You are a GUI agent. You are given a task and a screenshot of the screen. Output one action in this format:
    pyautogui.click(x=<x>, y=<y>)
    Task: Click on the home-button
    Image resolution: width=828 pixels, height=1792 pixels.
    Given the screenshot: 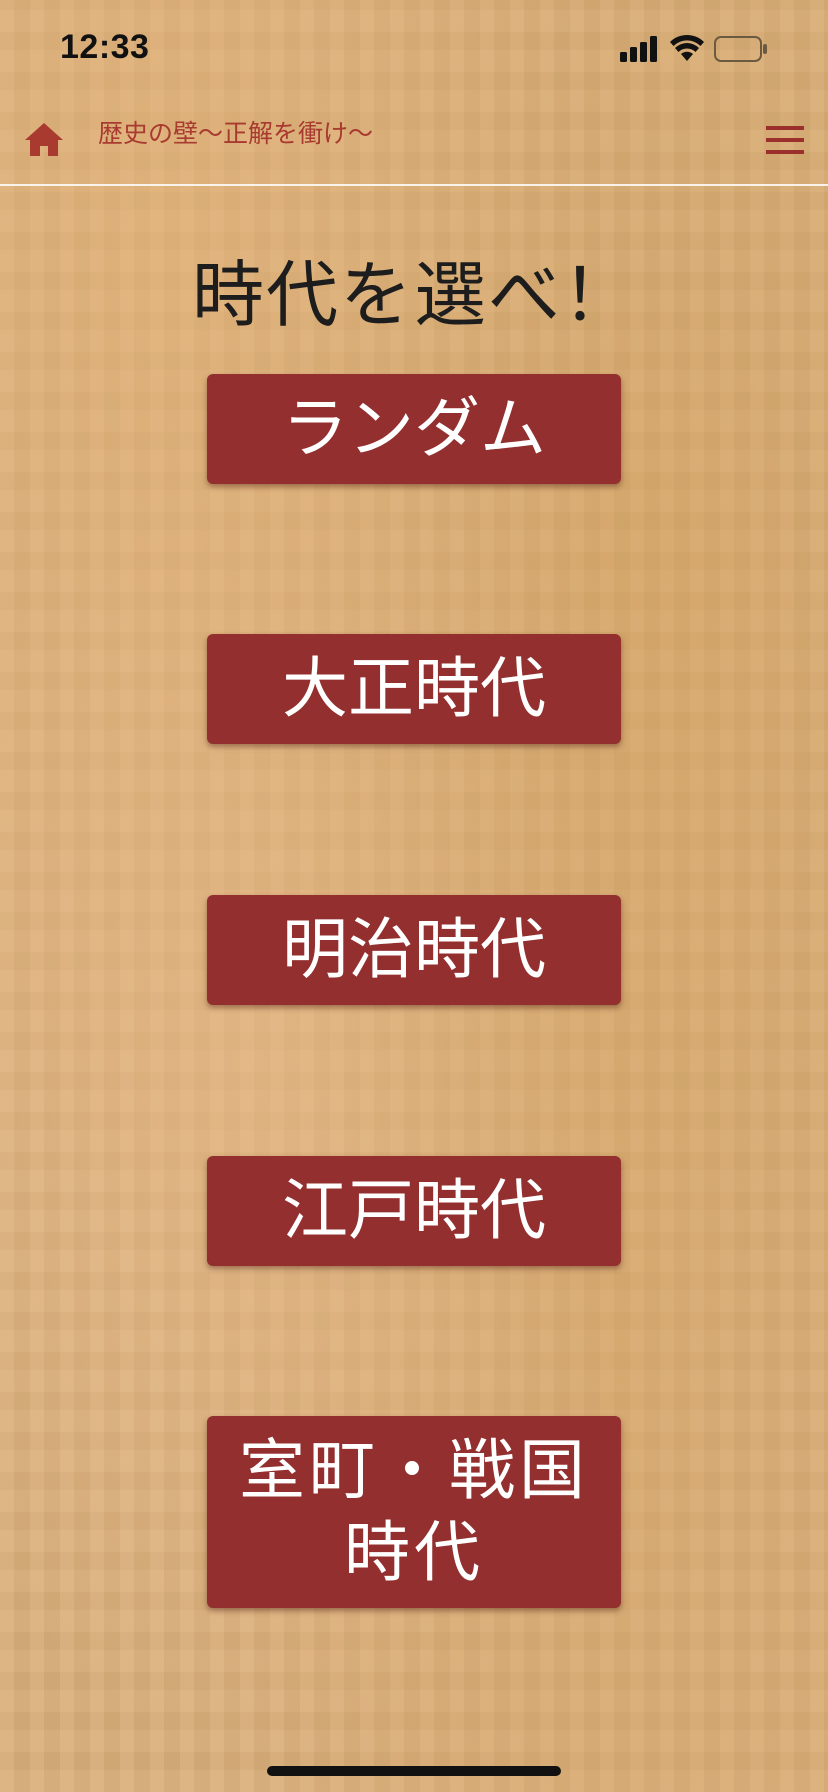 What is the action you would take?
    pyautogui.click(x=44, y=140)
    